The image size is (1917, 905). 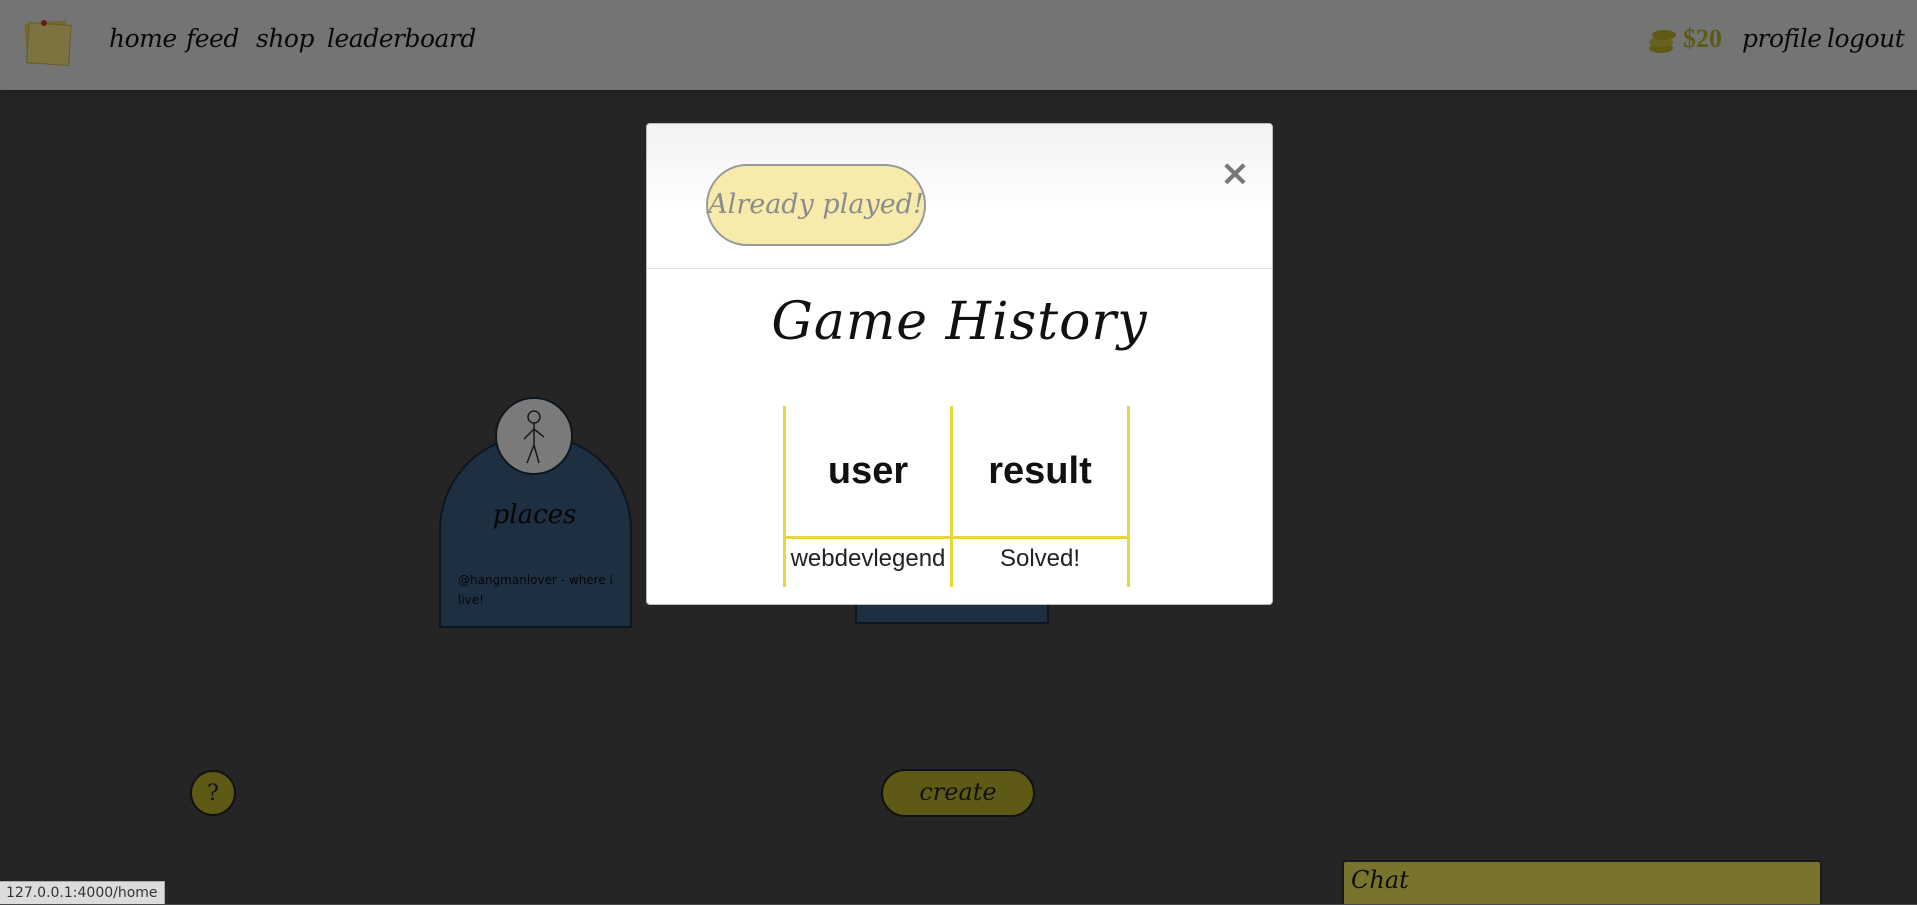 What do you see at coordinates (1040, 472) in the screenshot?
I see `column-header-result: result` at bounding box center [1040, 472].